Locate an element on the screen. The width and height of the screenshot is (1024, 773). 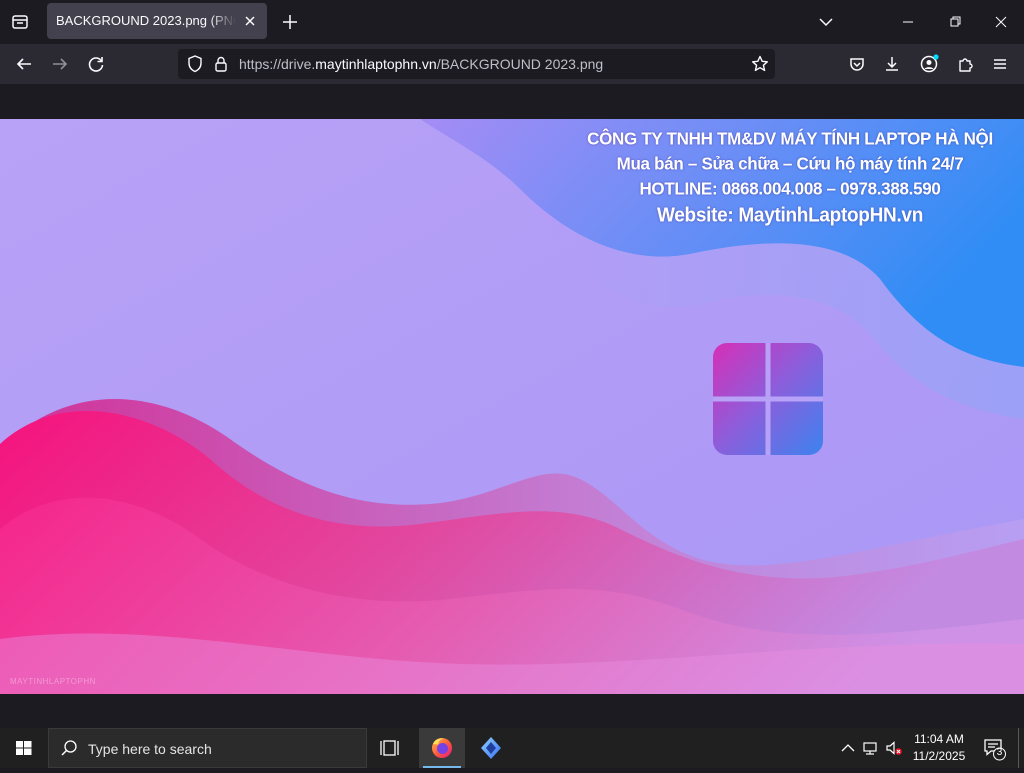
taskbar-firefox is located at coordinates (442, 748).